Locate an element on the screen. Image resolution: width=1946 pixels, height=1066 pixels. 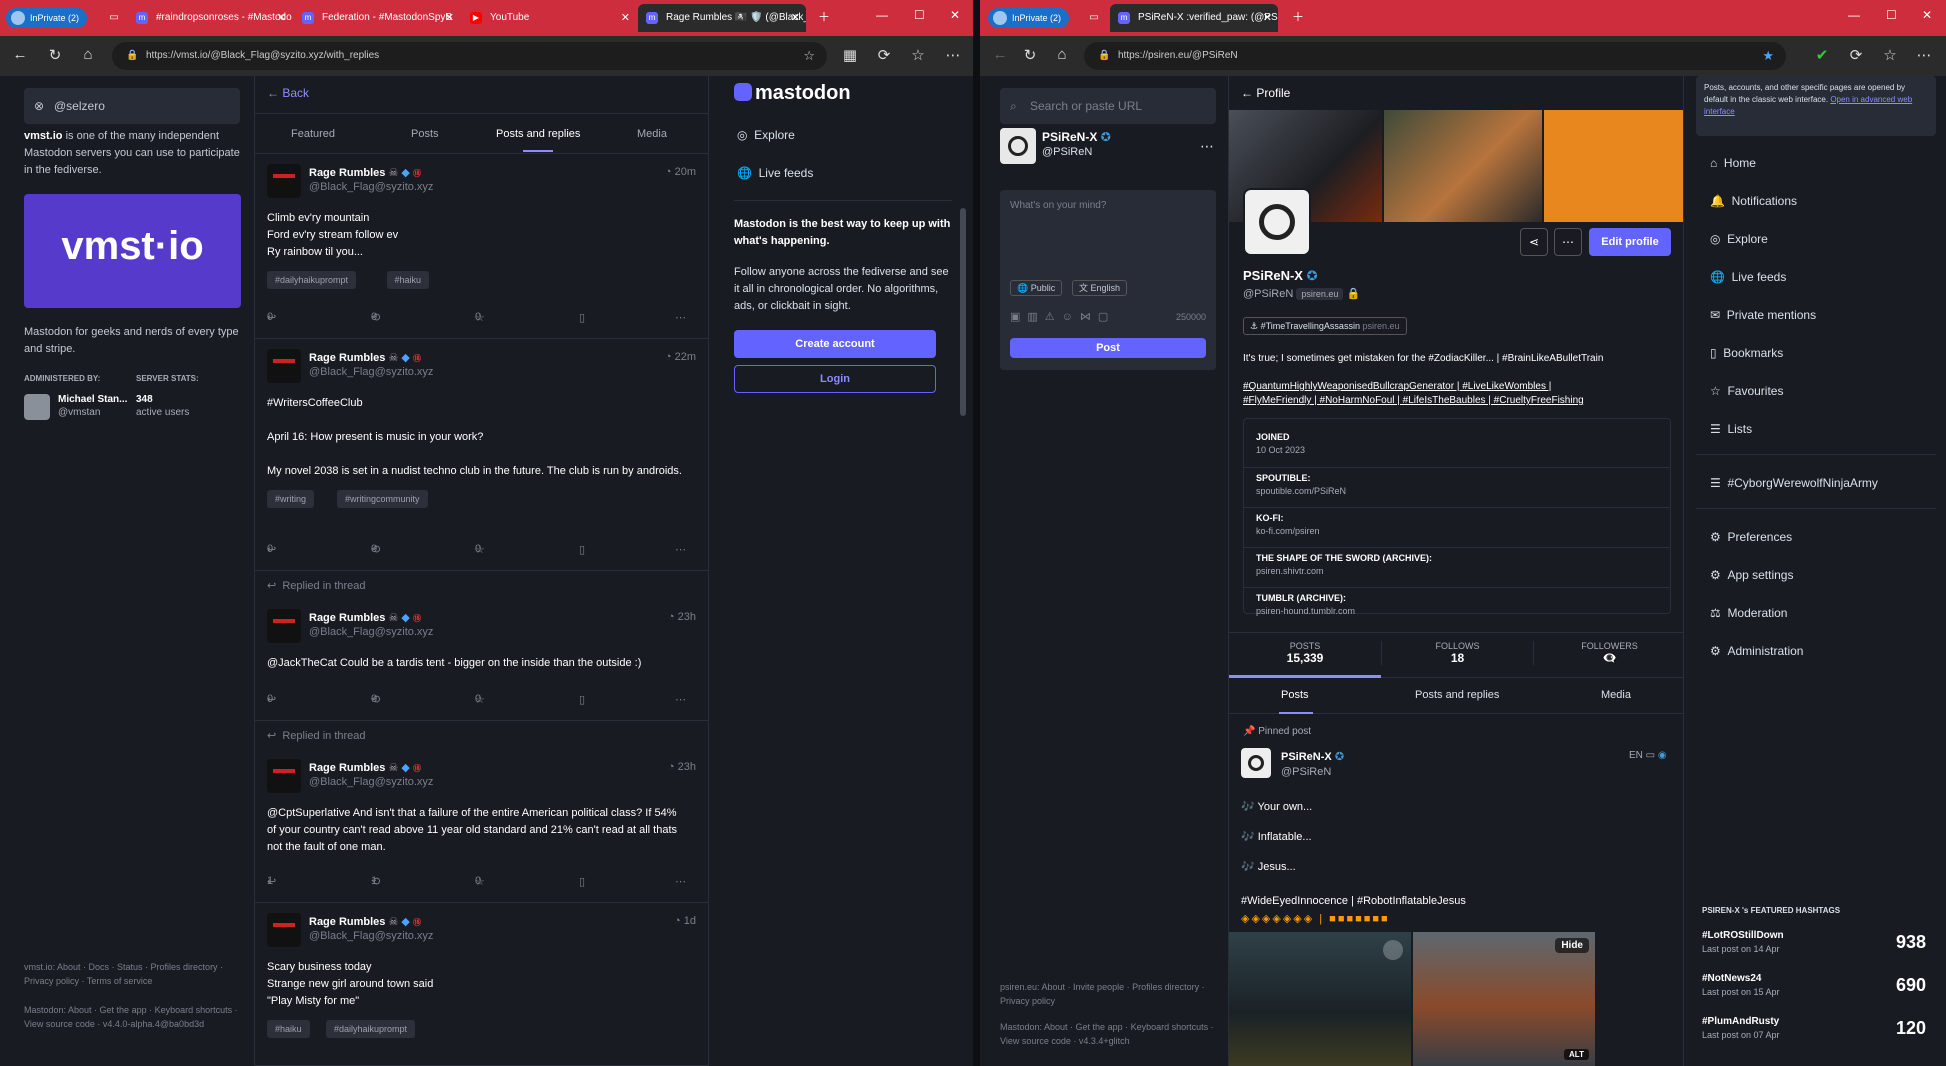
post-time: ◔ 23h is located at coordinates (682, 767).